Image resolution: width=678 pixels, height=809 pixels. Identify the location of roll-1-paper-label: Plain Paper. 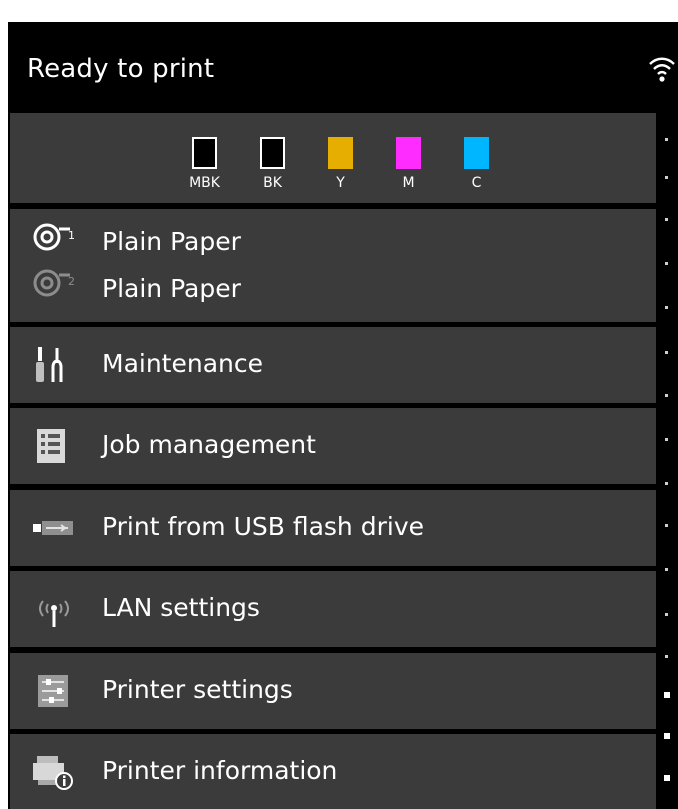
(171, 241).